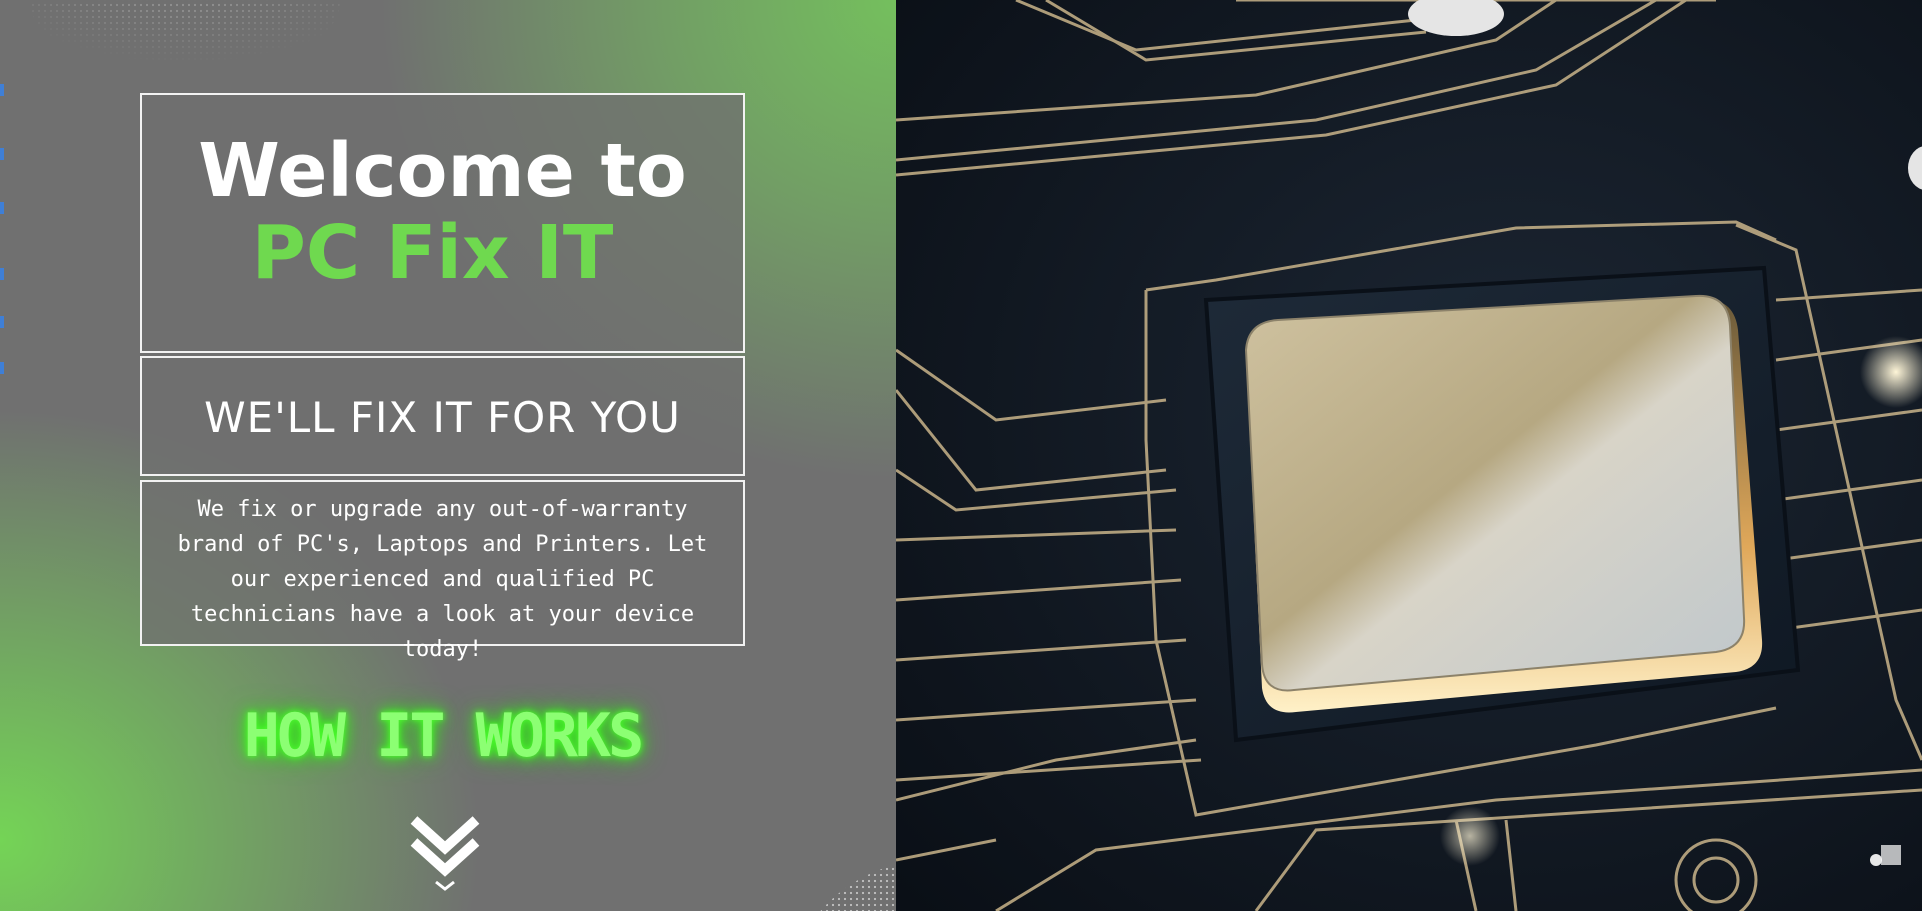 The image size is (1922, 911). What do you see at coordinates (445, 852) in the screenshot?
I see `double-chevron-down-icon` at bounding box center [445, 852].